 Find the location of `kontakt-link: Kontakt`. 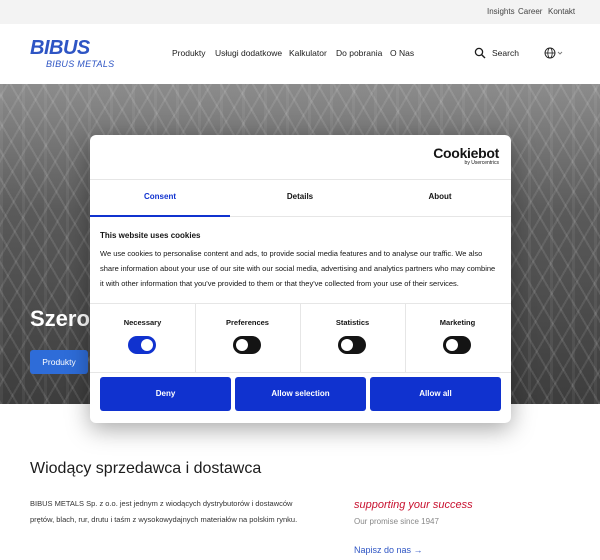

kontakt-link: Kontakt is located at coordinates (561, 11).